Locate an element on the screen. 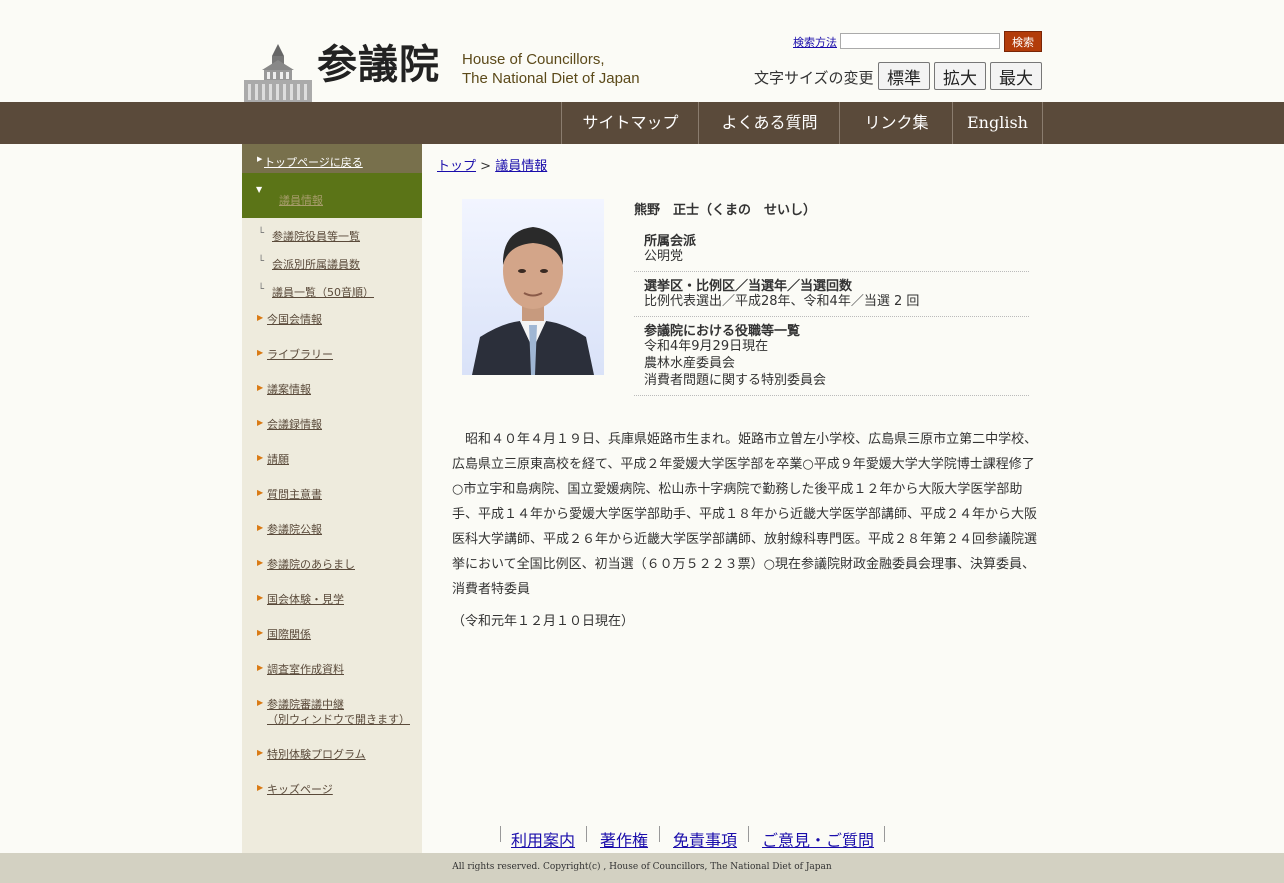  diet-building-icon is located at coordinates (278, 72).